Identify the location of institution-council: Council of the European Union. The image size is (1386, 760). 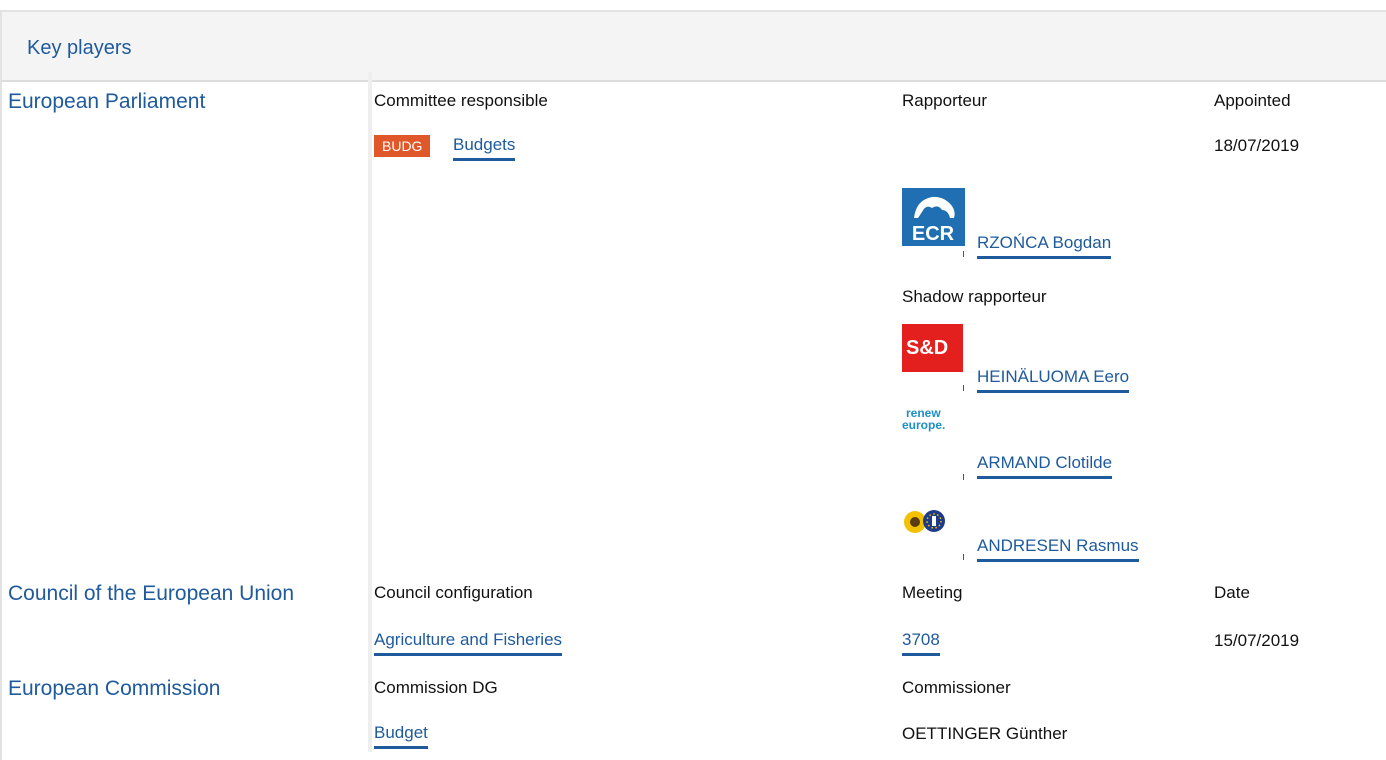
(151, 593).